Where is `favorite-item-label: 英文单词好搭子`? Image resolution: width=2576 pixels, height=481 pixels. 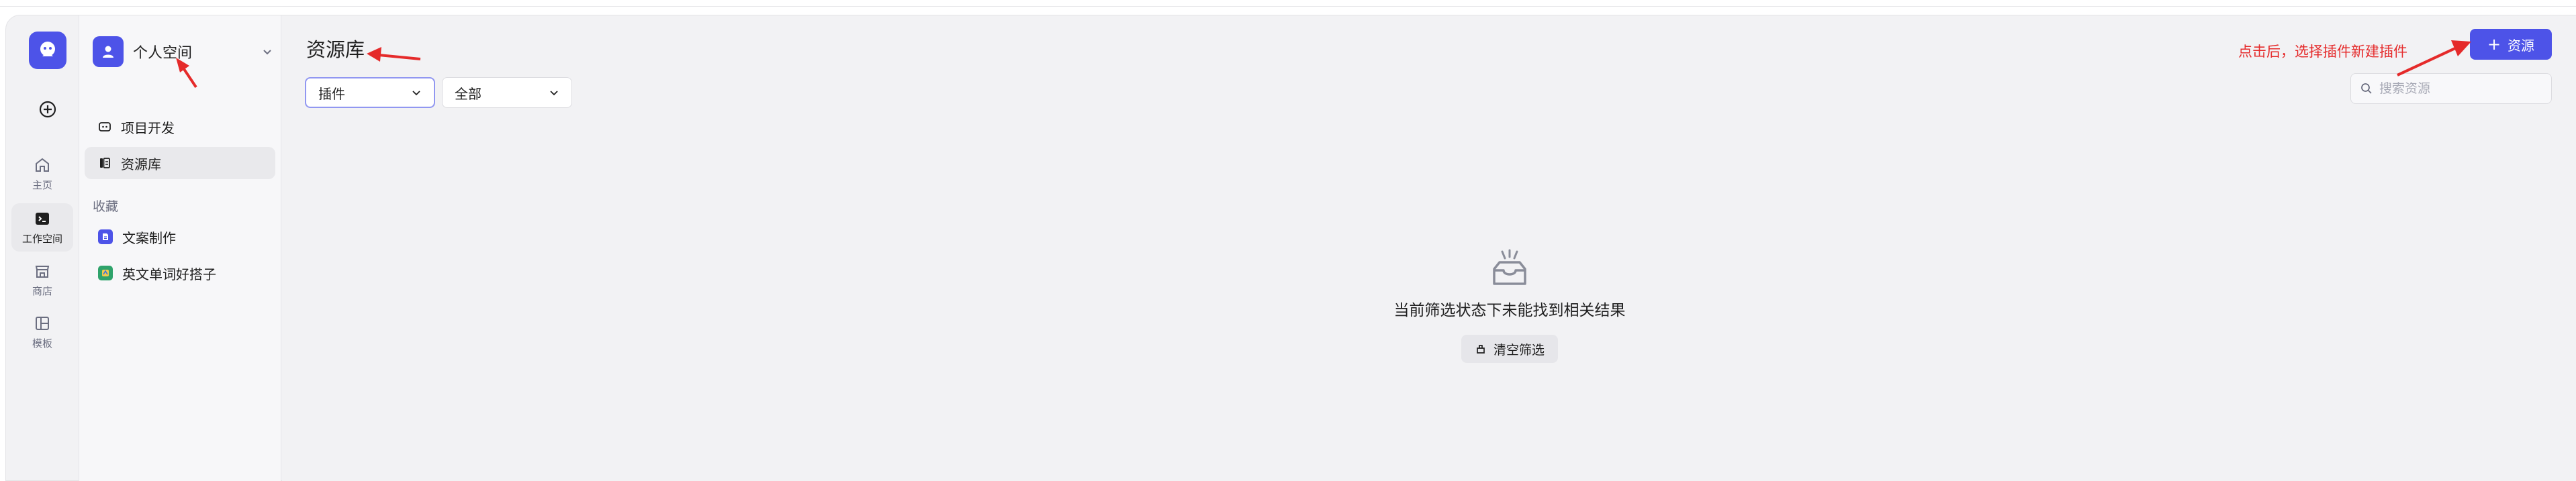
favorite-item-label: 英文单词好搭子 is located at coordinates (169, 274).